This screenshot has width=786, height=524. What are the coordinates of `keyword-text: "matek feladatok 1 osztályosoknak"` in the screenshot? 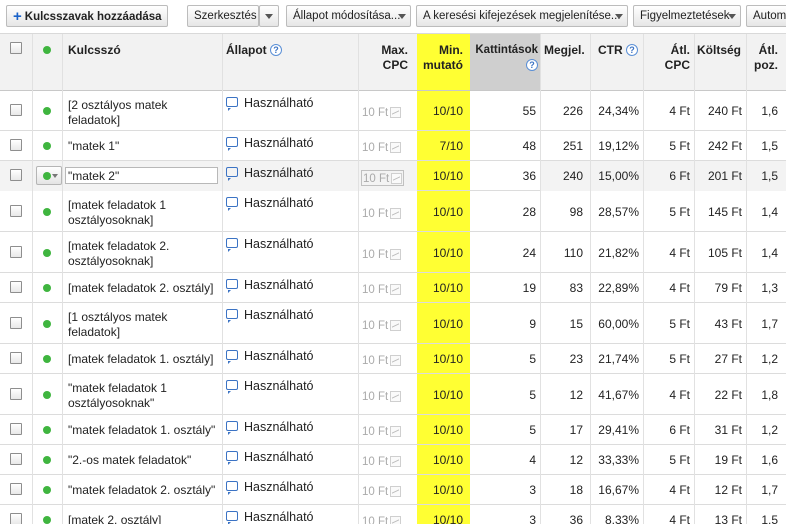 It's located at (144, 396).